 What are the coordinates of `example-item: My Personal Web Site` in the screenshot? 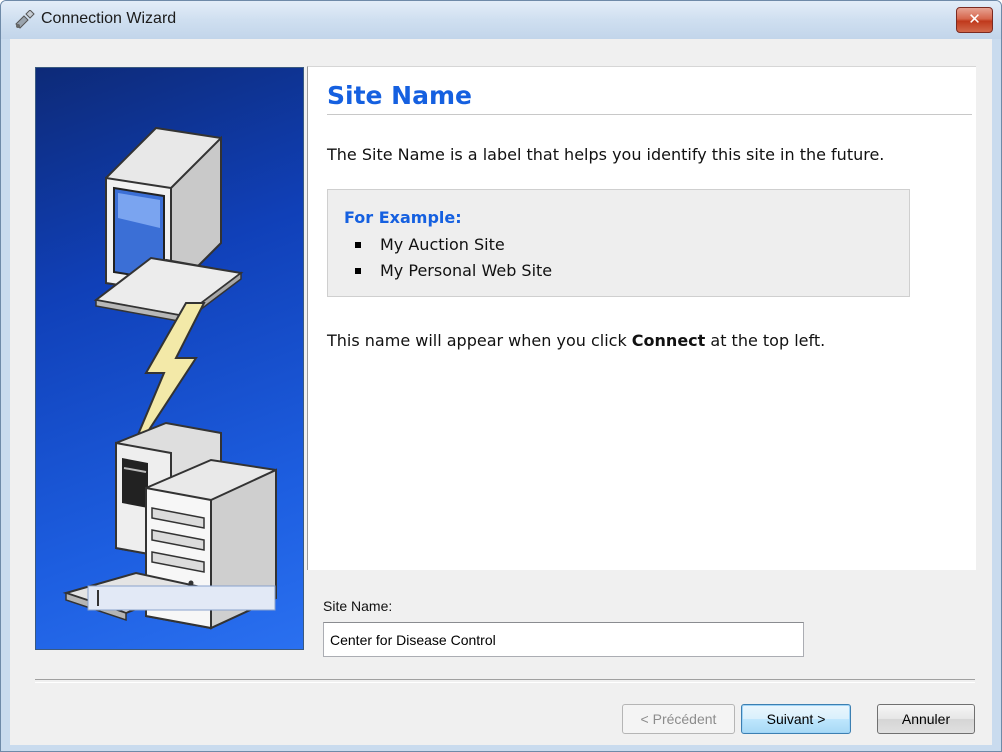 It's located at (454, 270).